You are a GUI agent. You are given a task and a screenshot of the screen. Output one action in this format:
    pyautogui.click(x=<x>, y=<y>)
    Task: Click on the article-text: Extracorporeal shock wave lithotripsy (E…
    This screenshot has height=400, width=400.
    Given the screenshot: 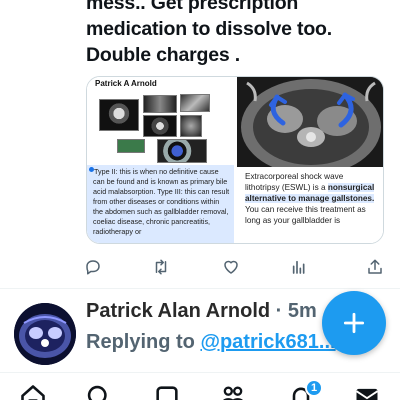 What is the action you would take?
    pyautogui.click(x=310, y=207)
    